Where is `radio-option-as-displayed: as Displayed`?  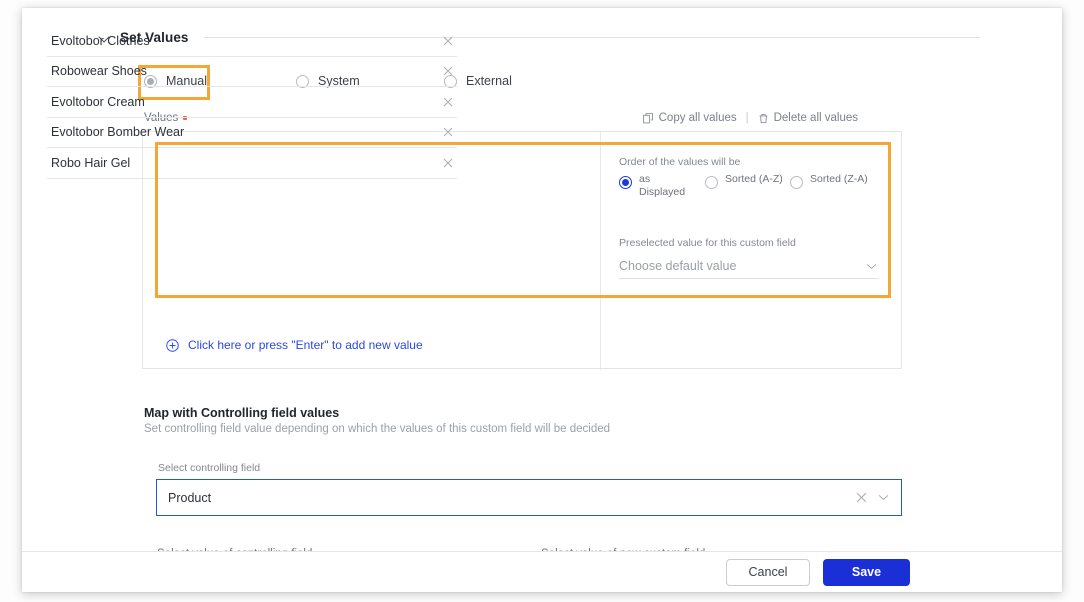
radio-option-as-displayed: as Displayed is located at coordinates (658, 186).